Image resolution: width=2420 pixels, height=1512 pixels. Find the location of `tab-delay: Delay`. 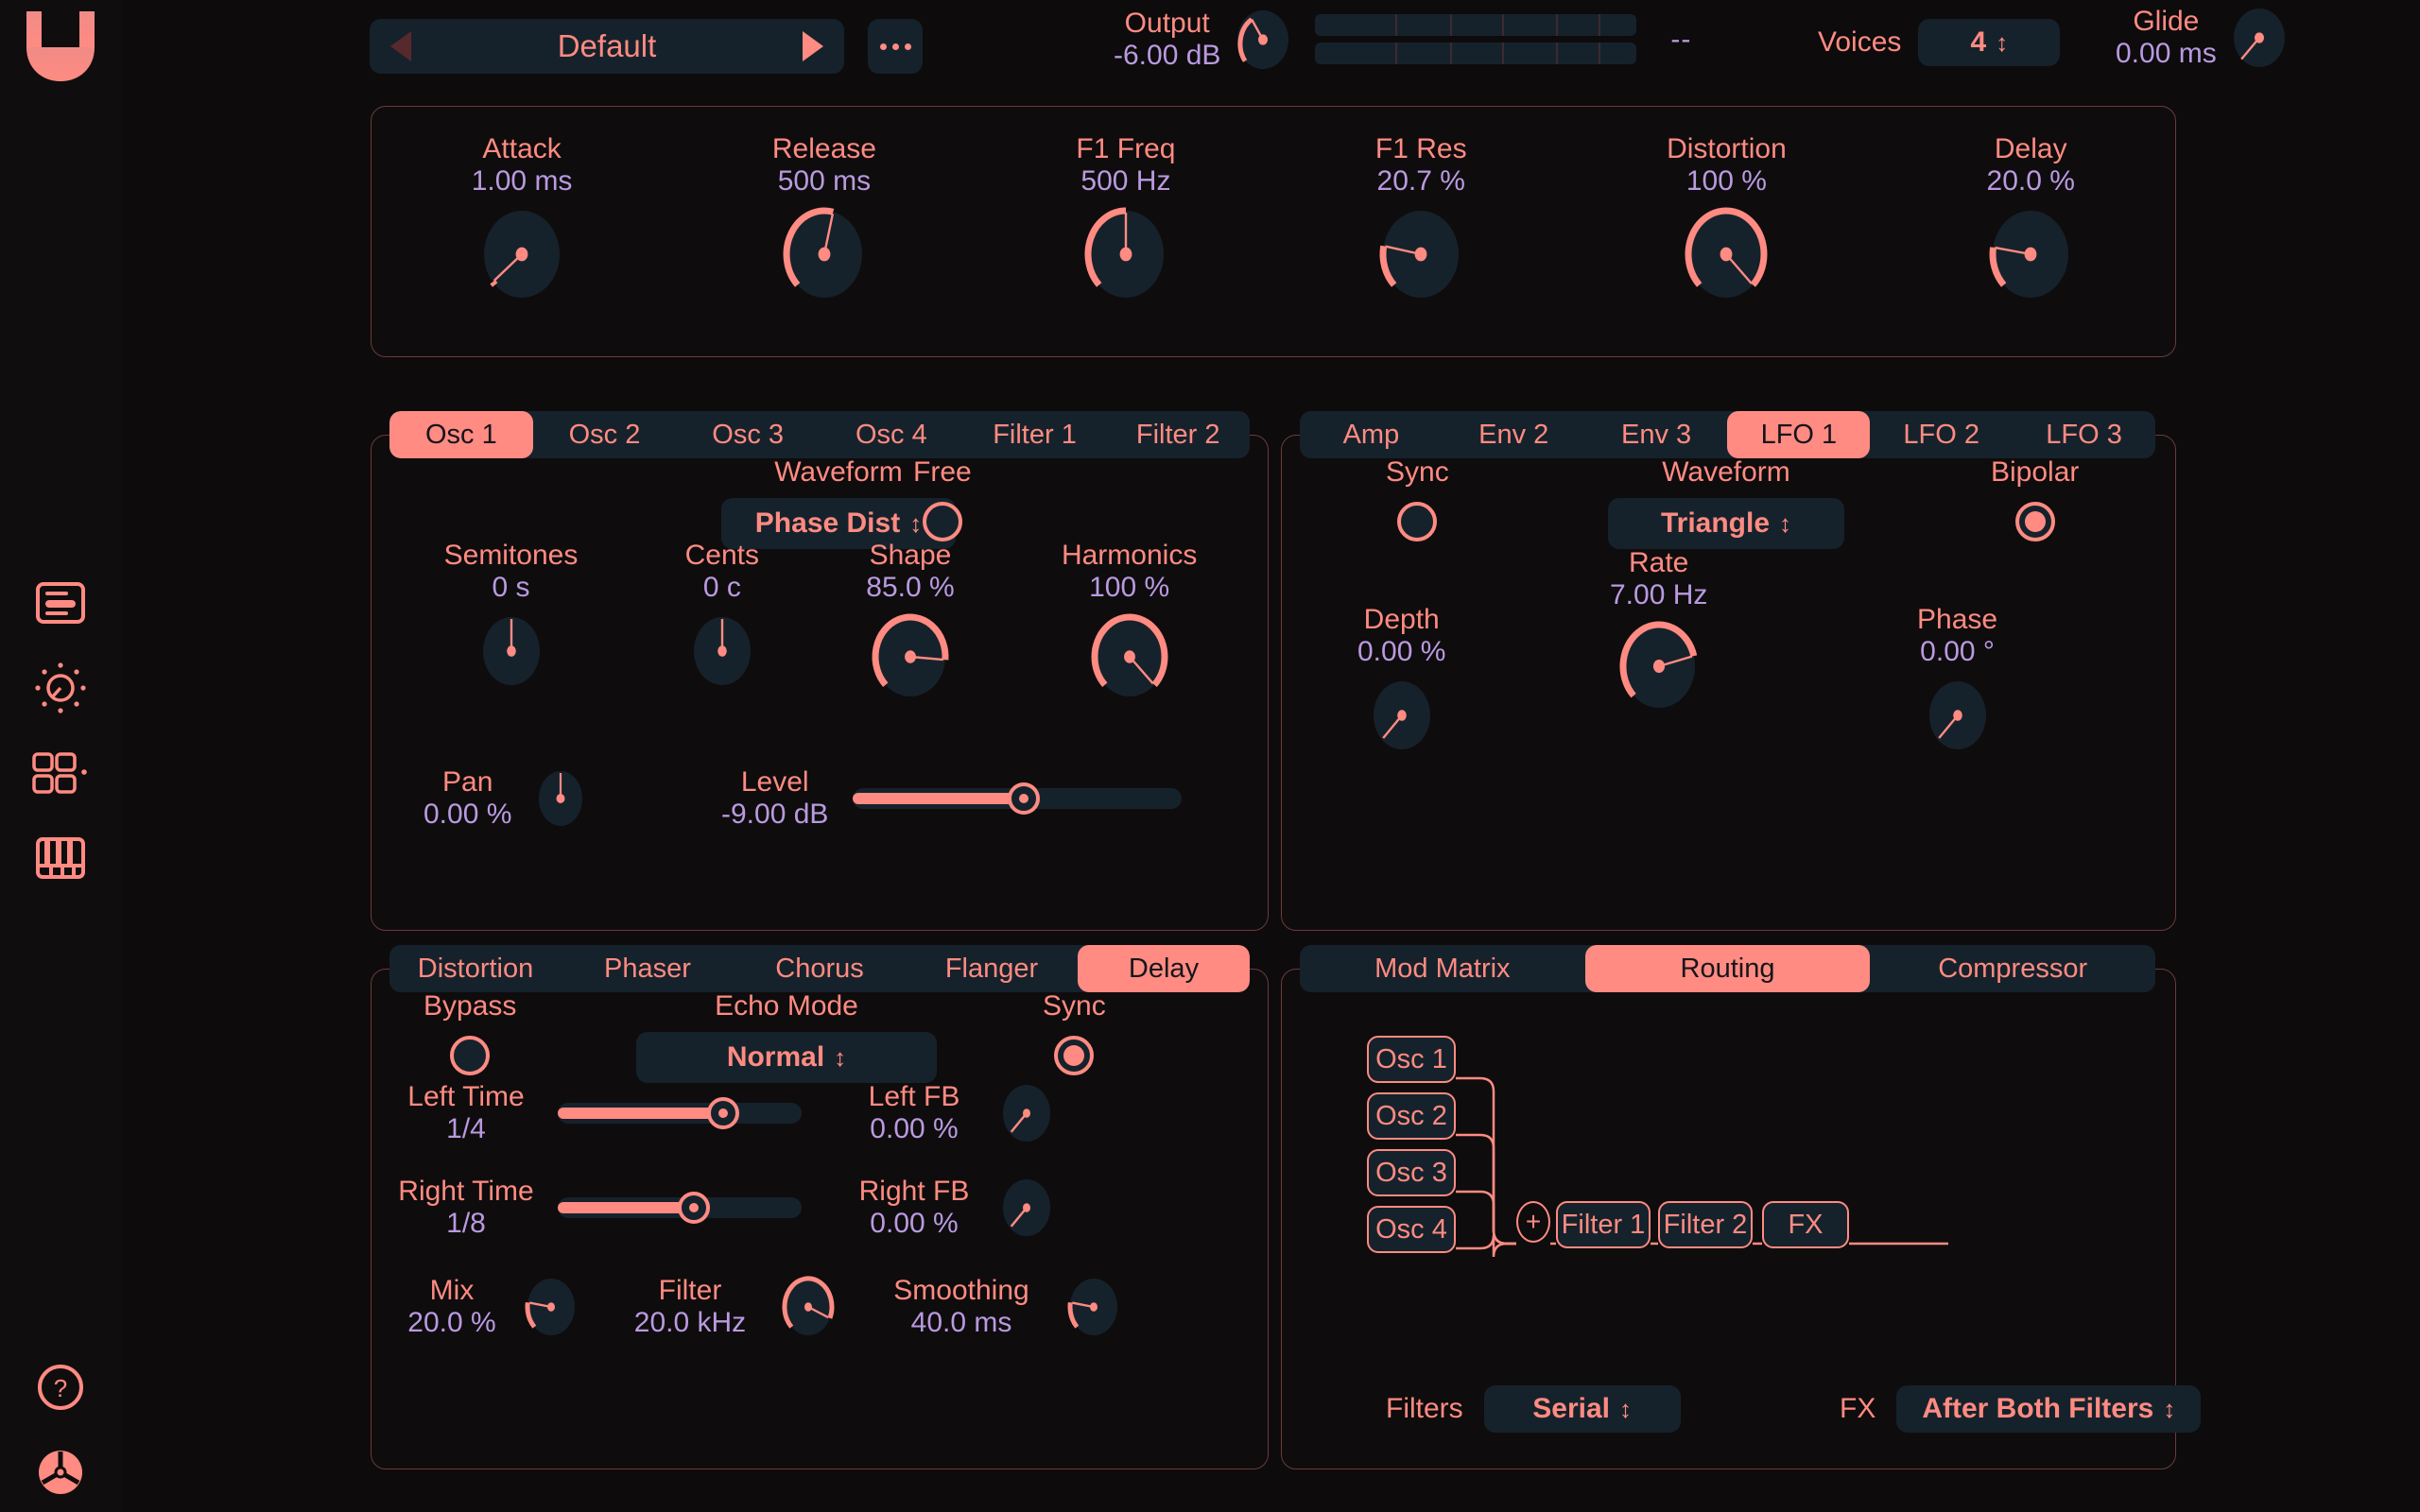

tab-delay: Delay is located at coordinates (1164, 968).